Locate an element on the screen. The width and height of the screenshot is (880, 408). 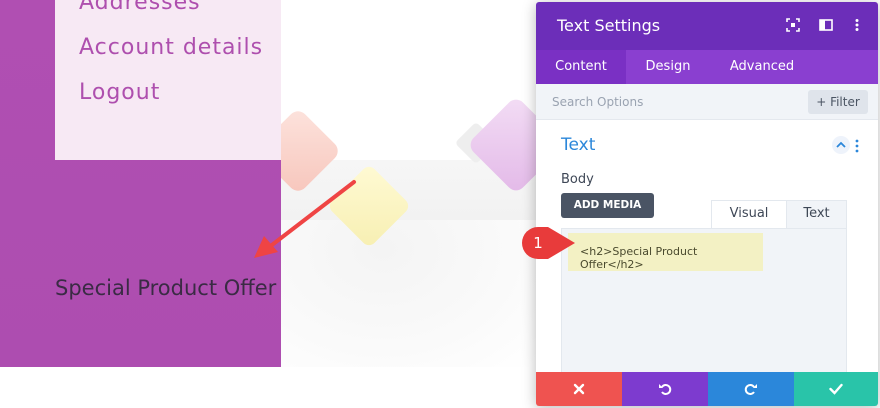
add-media-button: ADD MEDIA is located at coordinates (607, 205).